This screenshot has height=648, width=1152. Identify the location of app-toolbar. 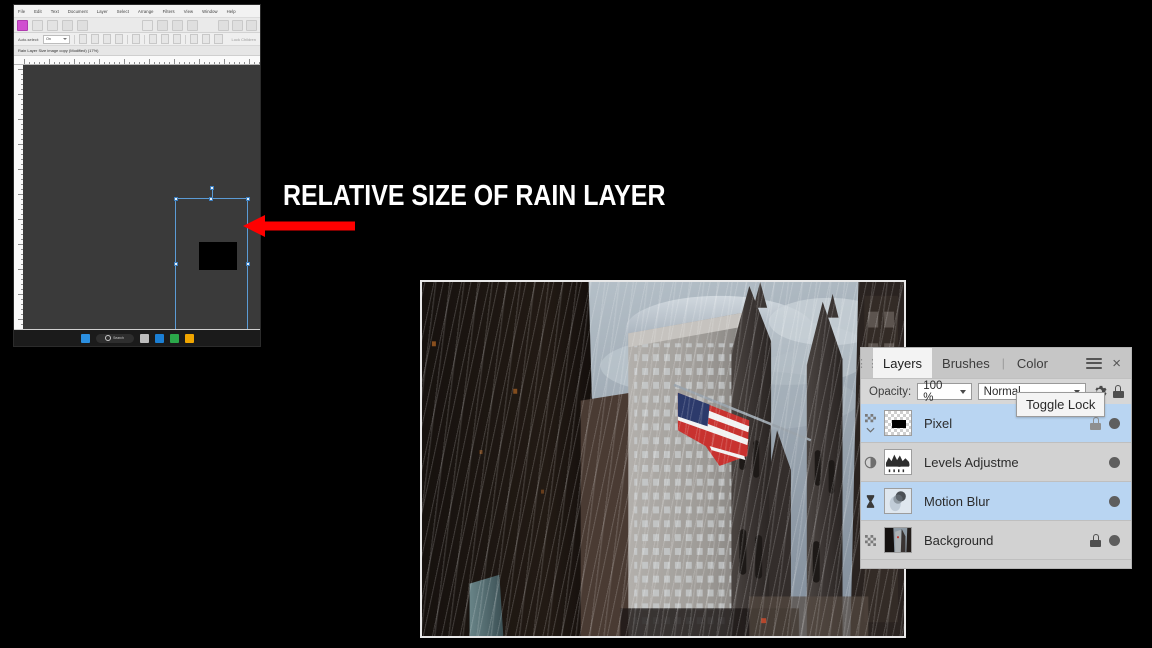
(137, 25).